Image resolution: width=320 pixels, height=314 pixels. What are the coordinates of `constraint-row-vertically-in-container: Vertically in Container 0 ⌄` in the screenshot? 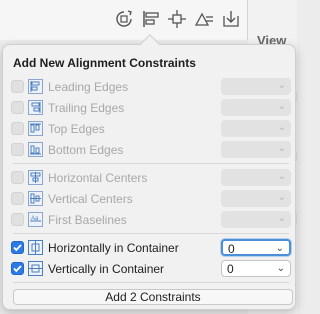 It's located at (150, 269).